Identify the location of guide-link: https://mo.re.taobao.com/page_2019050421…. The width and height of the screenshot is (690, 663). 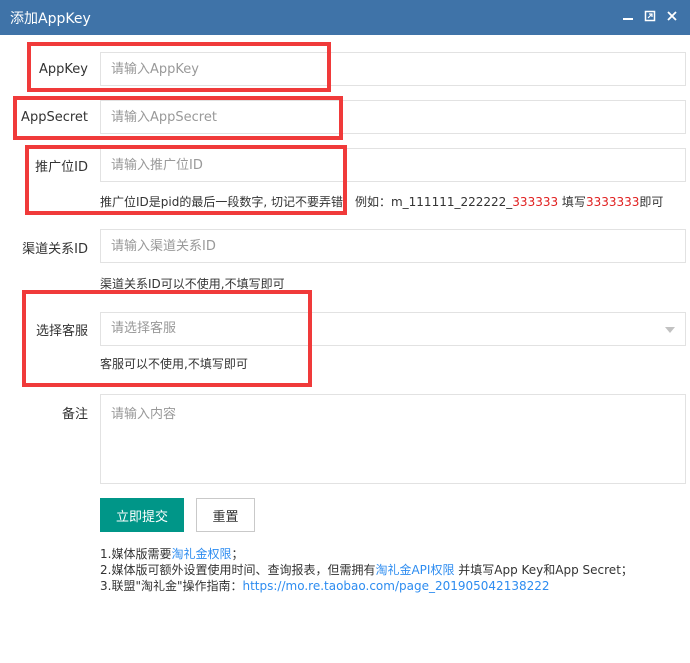
(396, 586).